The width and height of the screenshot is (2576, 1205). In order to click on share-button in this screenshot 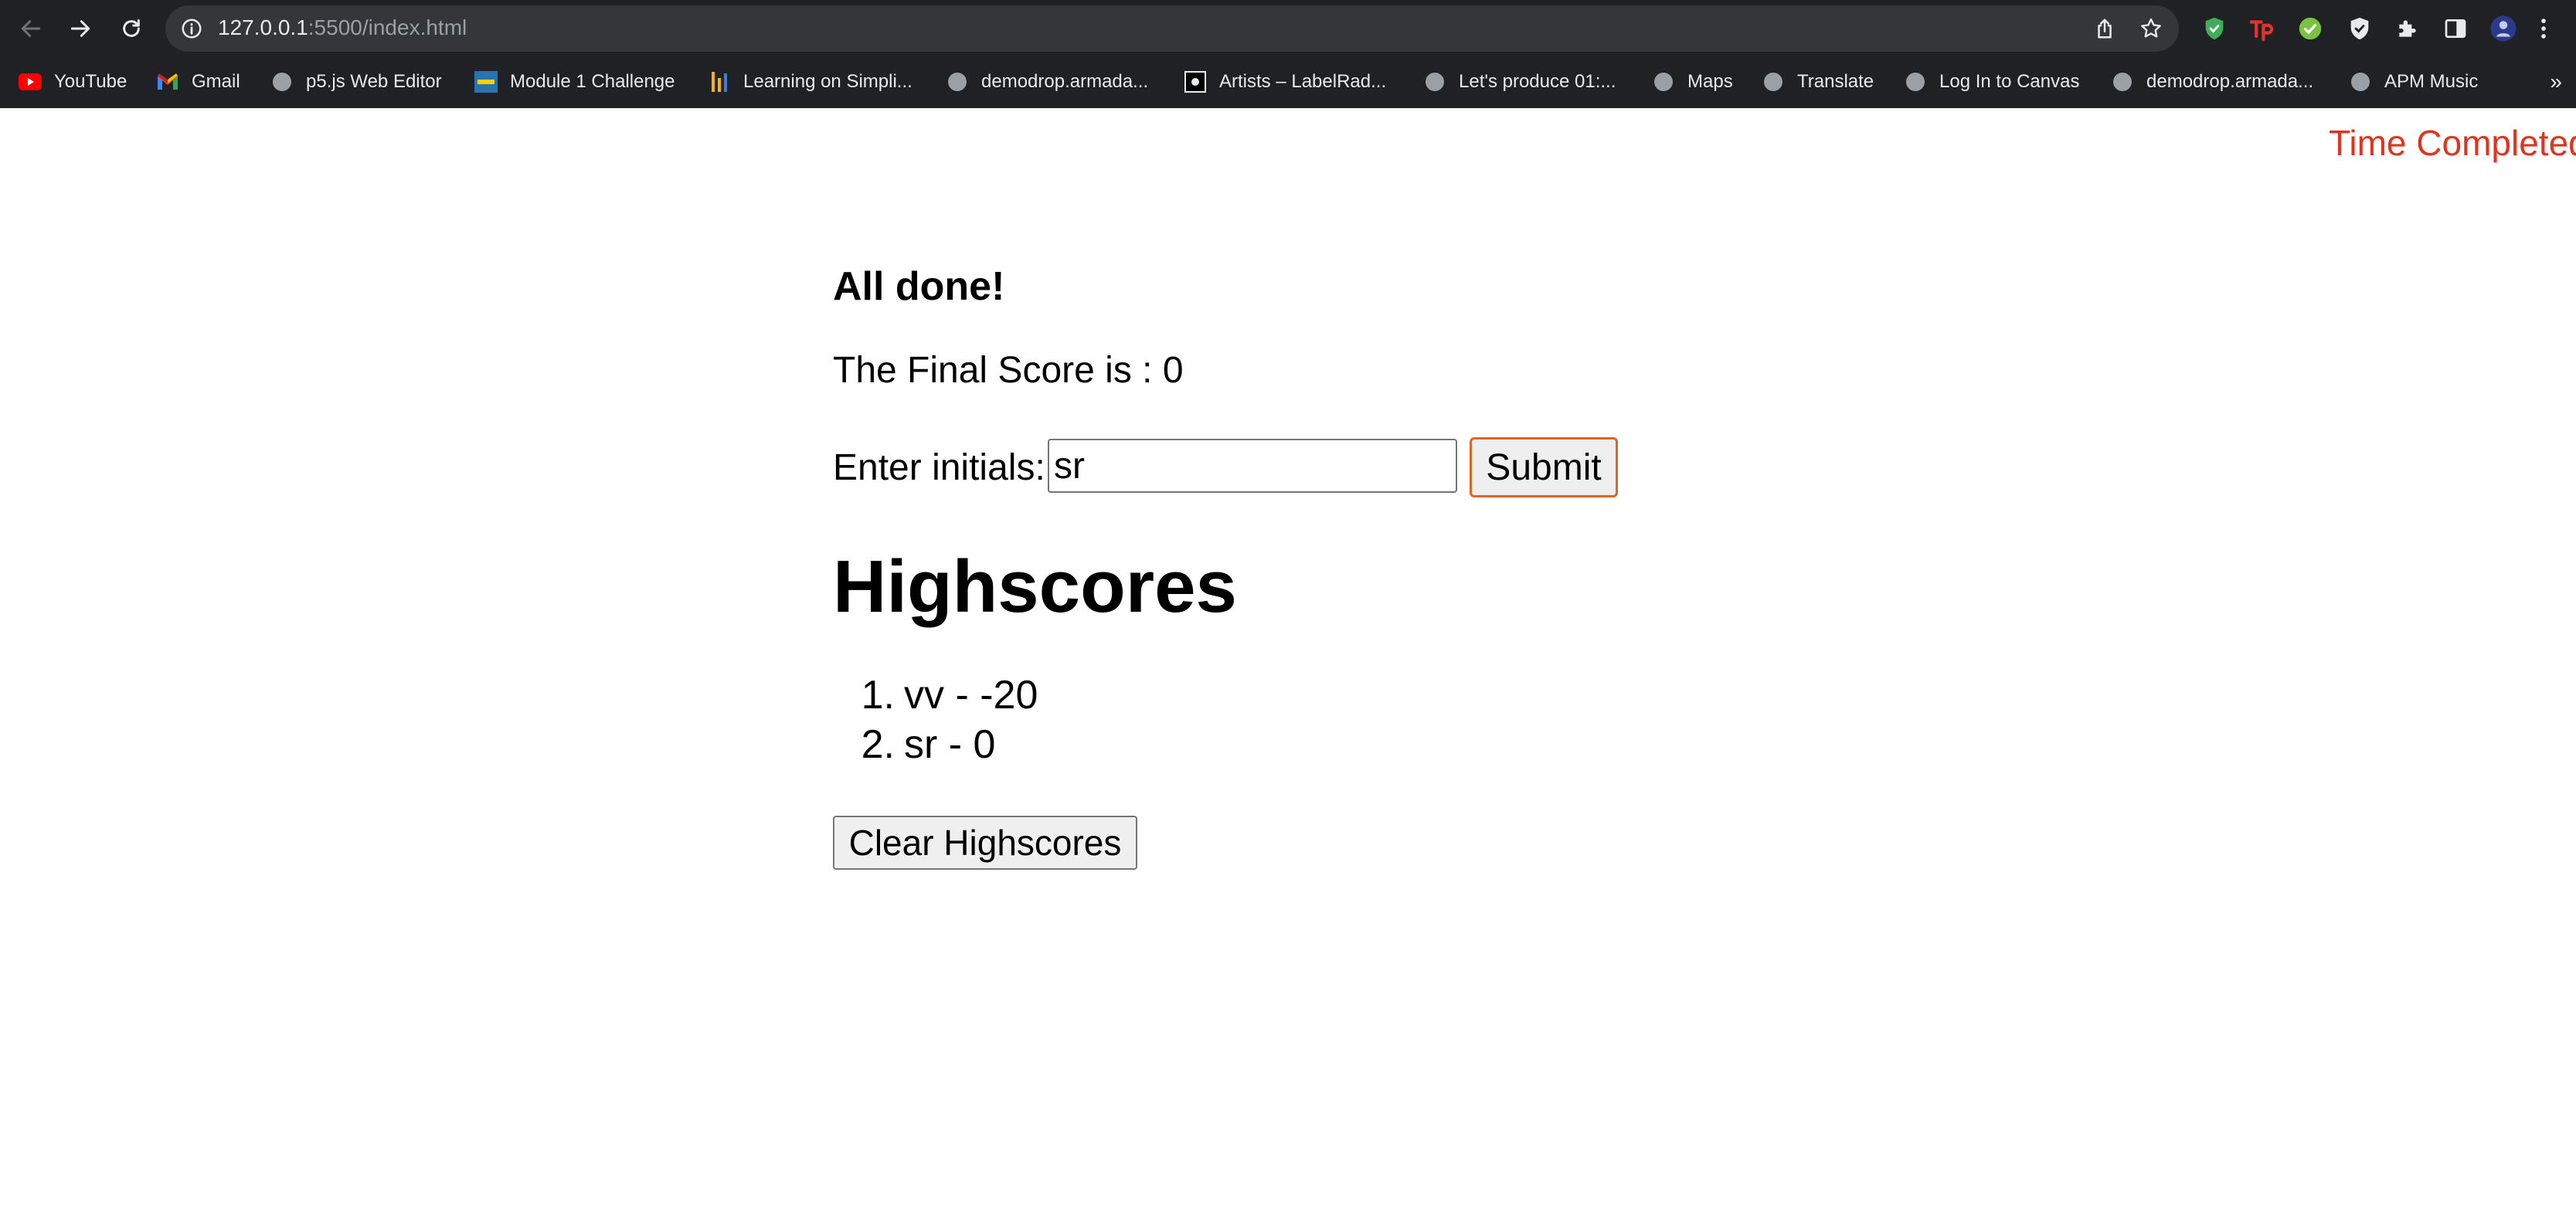, I will do `click(2105, 29)`.